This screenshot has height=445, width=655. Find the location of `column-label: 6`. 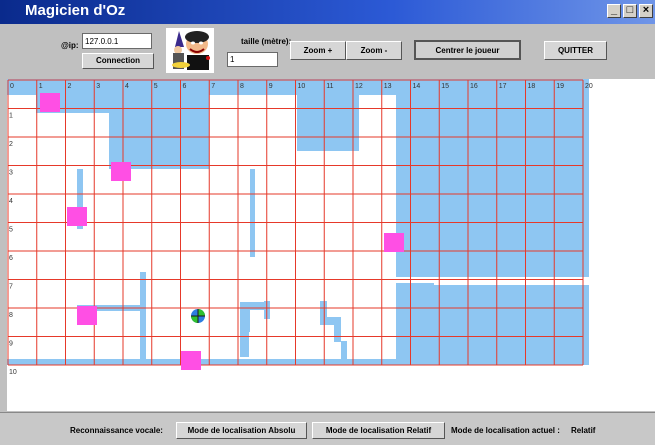

column-label: 6 is located at coordinates (185, 86).